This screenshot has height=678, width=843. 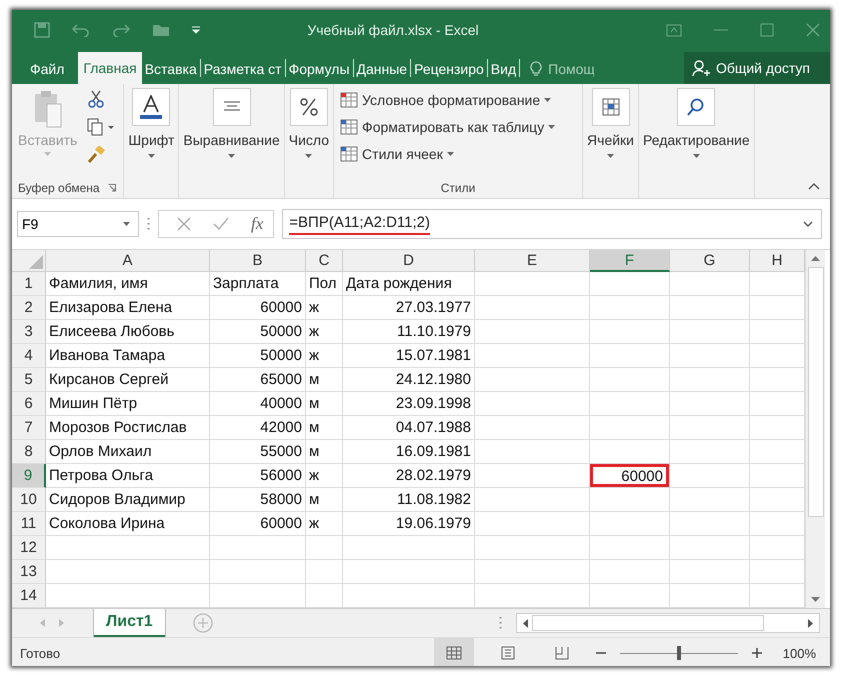 I want to click on checkmark-icon, so click(x=221, y=224).